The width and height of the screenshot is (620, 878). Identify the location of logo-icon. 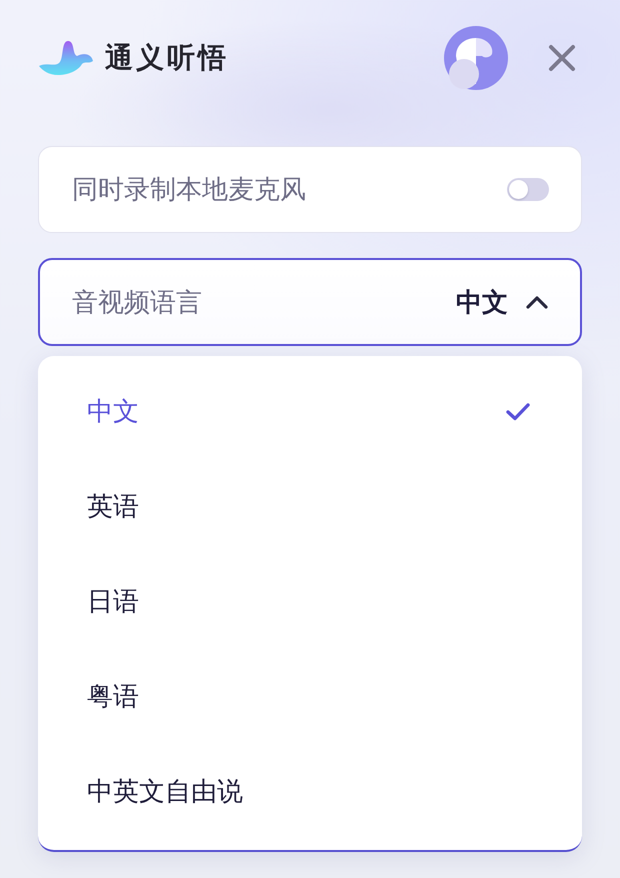
(66, 58).